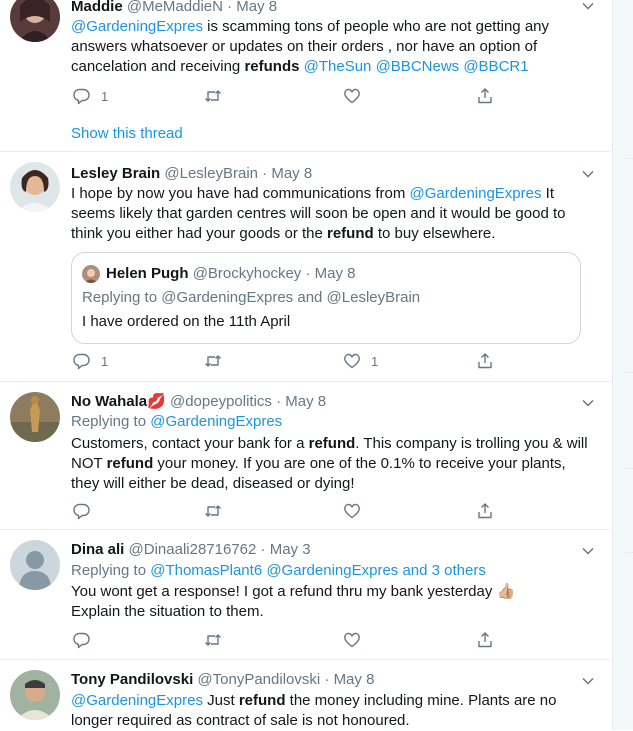 The width and height of the screenshot is (633, 731). Describe the element at coordinates (221, 401) in the screenshot. I see `user-handle: @dopeypolitics` at that location.